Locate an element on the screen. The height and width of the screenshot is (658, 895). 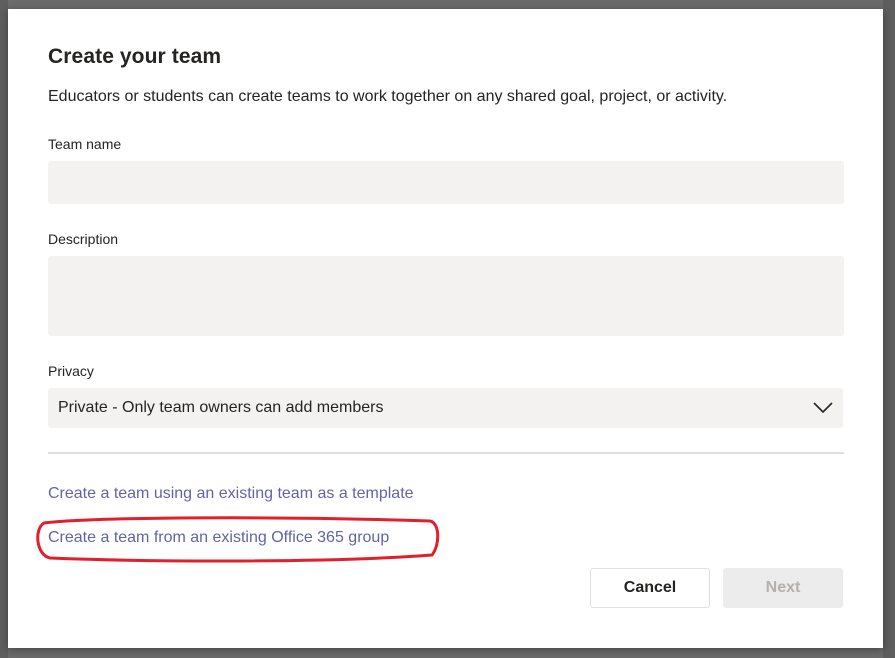
dialog-title: Create your team is located at coordinates (135, 56).